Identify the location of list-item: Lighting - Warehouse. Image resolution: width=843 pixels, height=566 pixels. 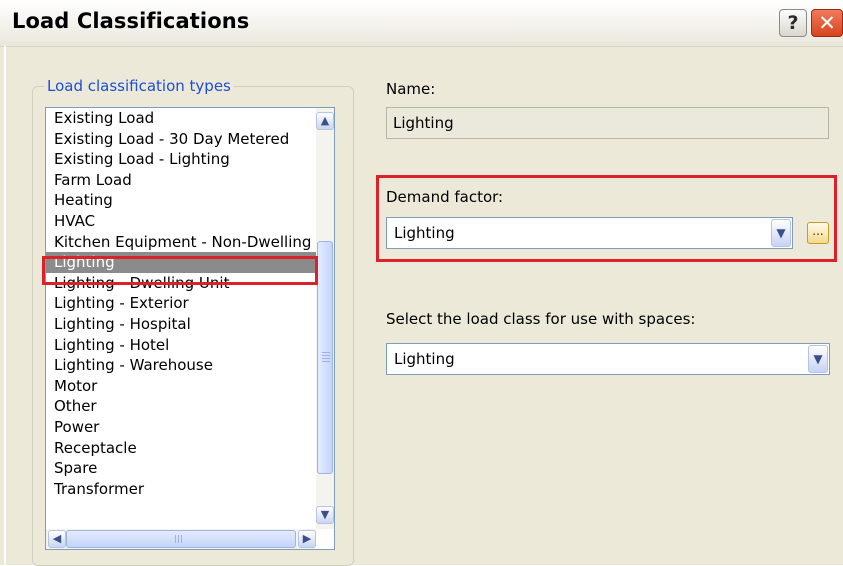
(181, 365).